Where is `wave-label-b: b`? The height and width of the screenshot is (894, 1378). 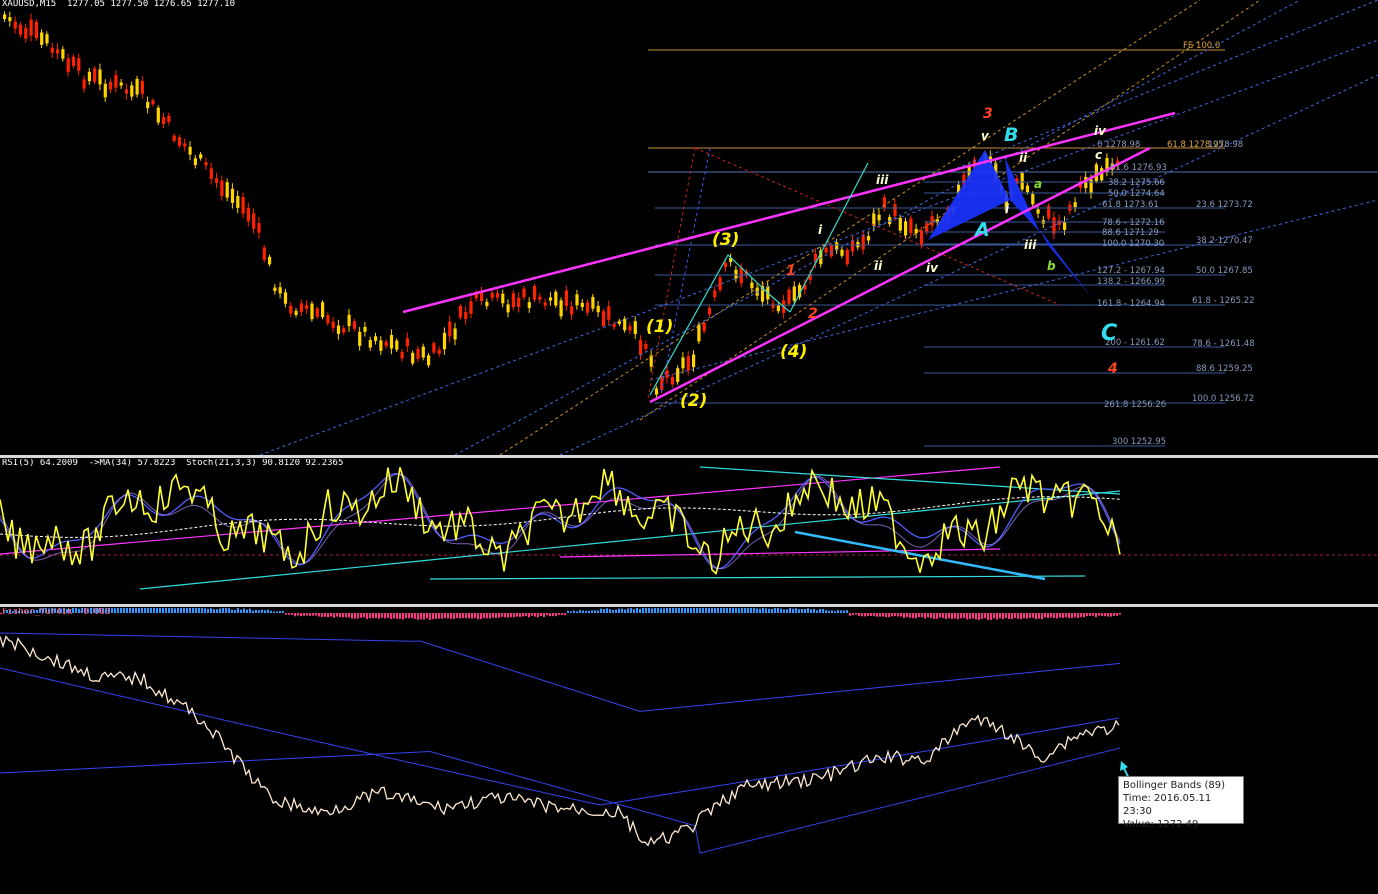 wave-label-b: b is located at coordinates (1051, 266).